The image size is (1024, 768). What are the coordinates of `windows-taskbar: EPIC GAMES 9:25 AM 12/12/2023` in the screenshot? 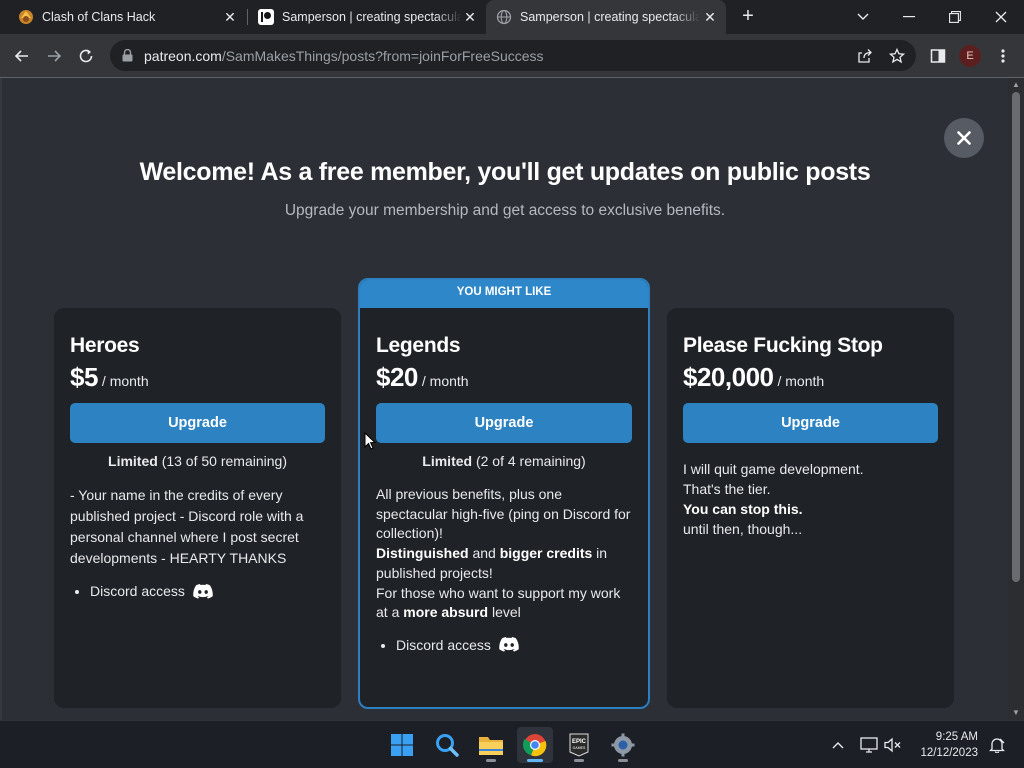 It's located at (512, 744).